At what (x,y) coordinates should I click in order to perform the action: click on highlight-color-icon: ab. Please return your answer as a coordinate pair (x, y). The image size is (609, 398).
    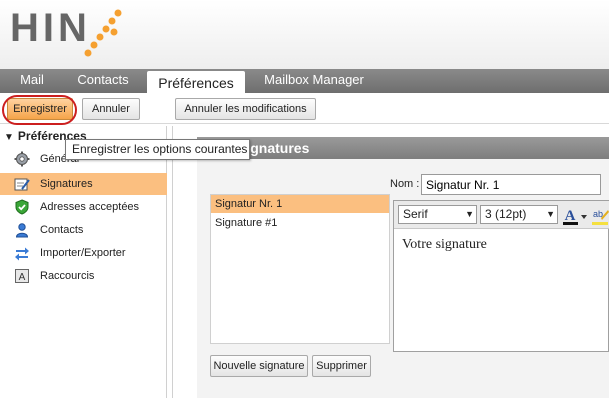
    Looking at the image, I should click on (600, 216).